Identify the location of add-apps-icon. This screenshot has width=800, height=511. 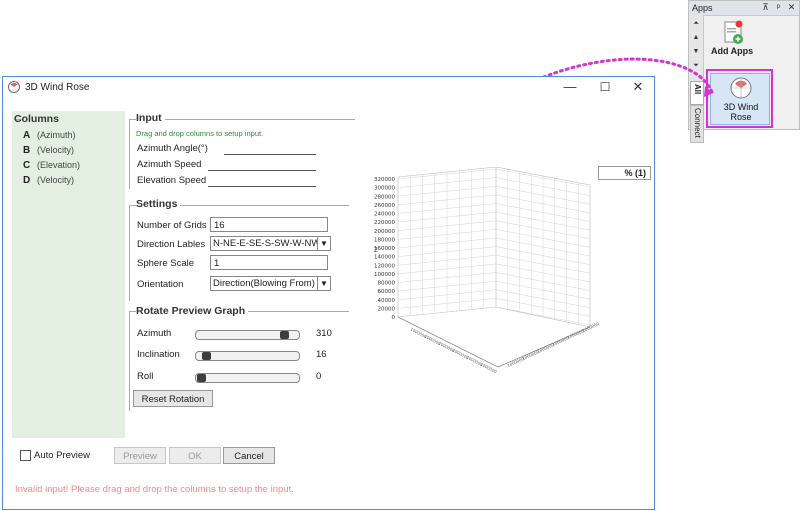
(733, 32).